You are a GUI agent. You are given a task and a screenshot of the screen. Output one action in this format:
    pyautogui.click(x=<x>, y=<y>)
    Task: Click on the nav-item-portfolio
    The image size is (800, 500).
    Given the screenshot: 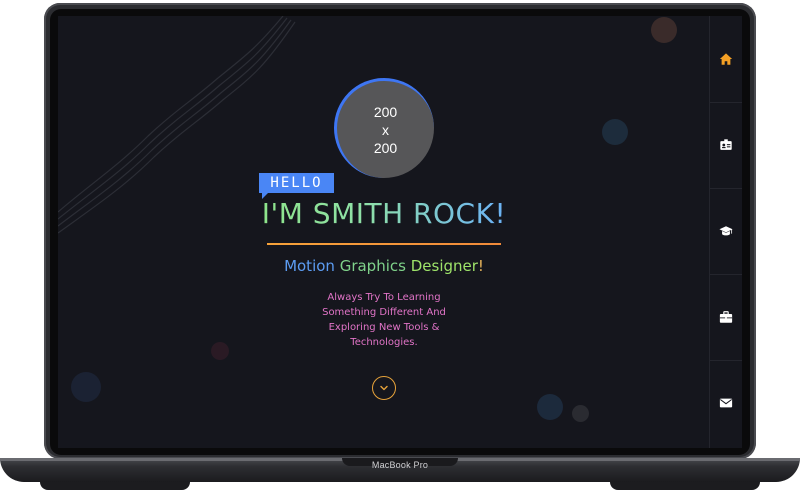 What is the action you would take?
    pyautogui.click(x=726, y=317)
    